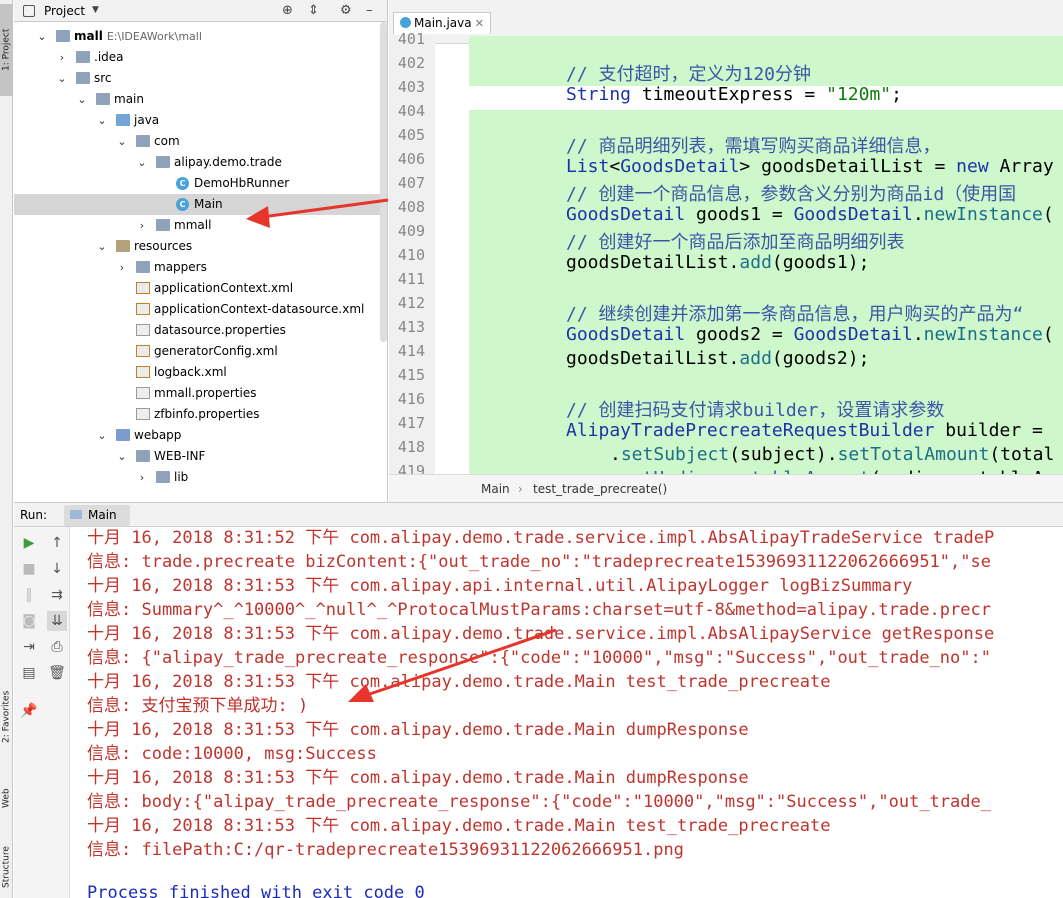 This screenshot has width=1063, height=898. What do you see at coordinates (216, 351) in the screenshot?
I see `tree-item-name: generatorConfig.xml` at bounding box center [216, 351].